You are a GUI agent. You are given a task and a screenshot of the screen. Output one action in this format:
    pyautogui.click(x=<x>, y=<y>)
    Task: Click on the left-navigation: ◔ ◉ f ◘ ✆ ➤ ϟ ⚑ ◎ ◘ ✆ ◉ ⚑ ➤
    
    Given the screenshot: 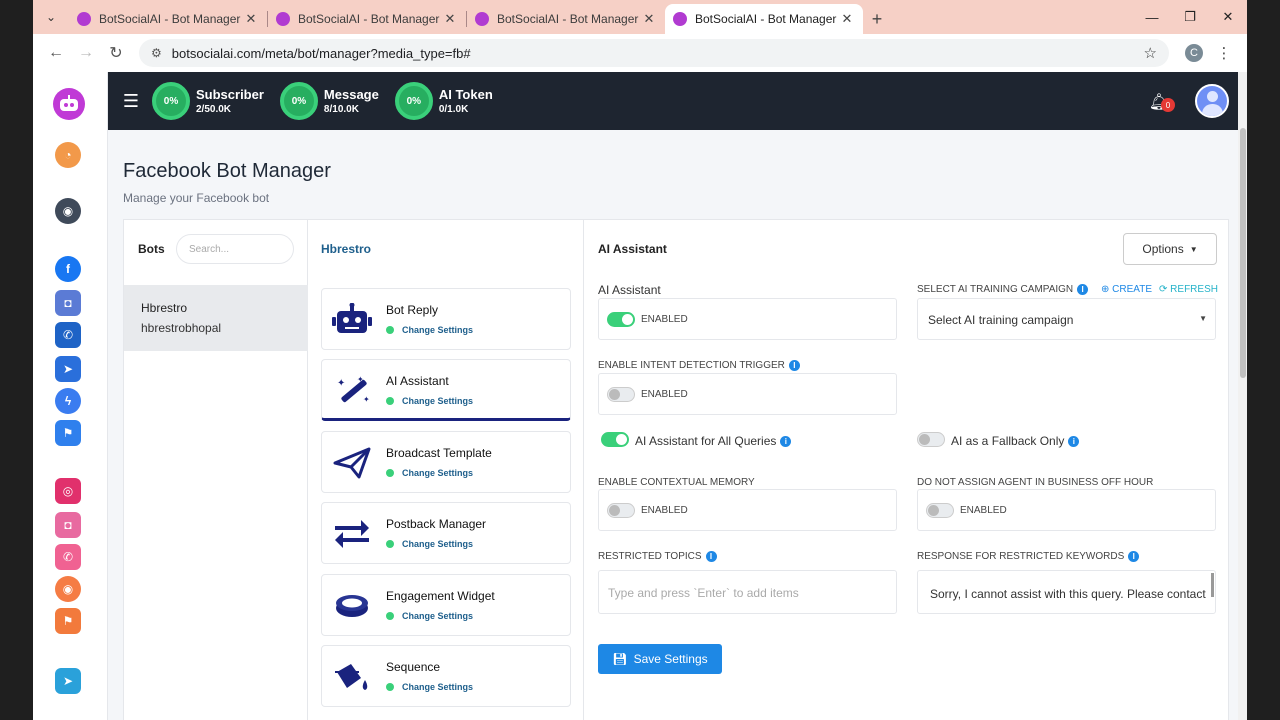 What is the action you would take?
    pyautogui.click(x=70, y=396)
    